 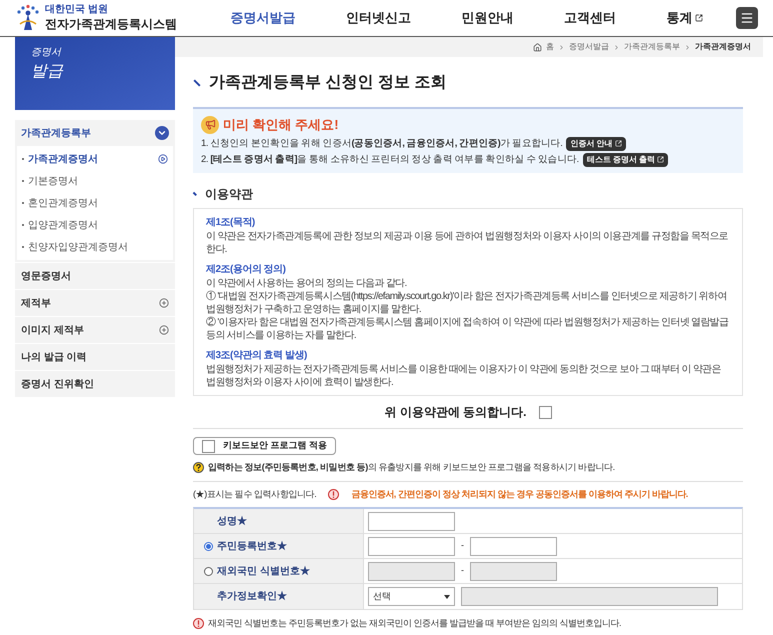 I want to click on sidebar-item: 가족관계등록부, so click(x=95, y=133).